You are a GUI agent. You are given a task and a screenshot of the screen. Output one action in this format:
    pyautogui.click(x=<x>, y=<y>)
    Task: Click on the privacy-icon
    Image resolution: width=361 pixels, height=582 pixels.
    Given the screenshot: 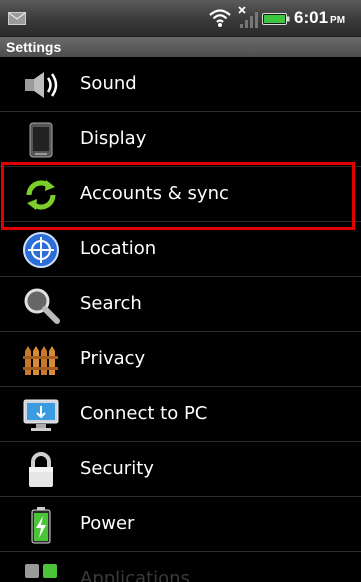 What is the action you would take?
    pyautogui.click(x=40, y=360)
    